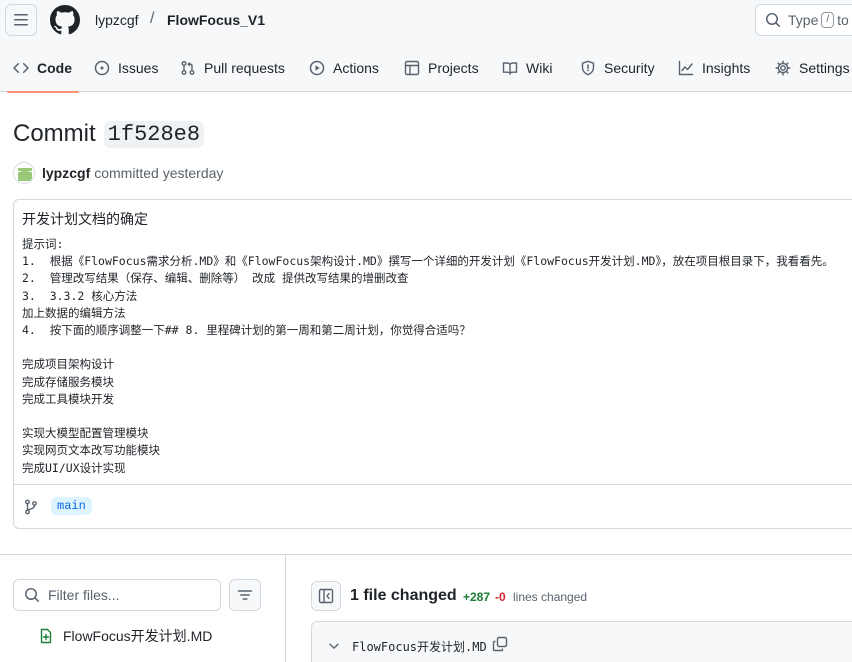  What do you see at coordinates (477, 597) in the screenshot?
I see `additions-count: +287` at bounding box center [477, 597].